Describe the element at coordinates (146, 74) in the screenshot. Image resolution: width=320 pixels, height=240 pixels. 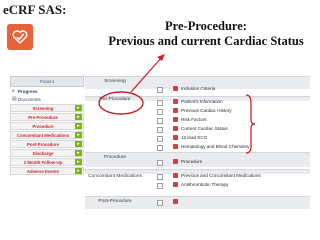
I see `pointer-arrow` at that location.